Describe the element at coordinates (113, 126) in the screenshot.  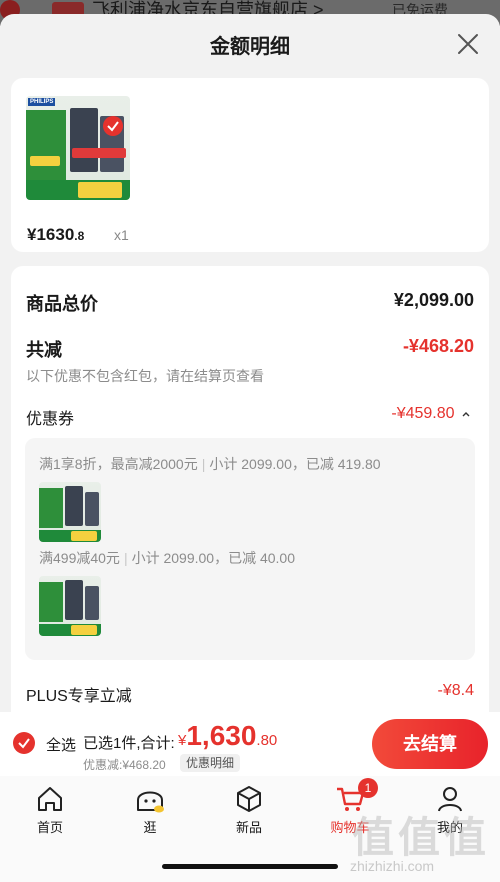
I see `selected-check-icon` at that location.